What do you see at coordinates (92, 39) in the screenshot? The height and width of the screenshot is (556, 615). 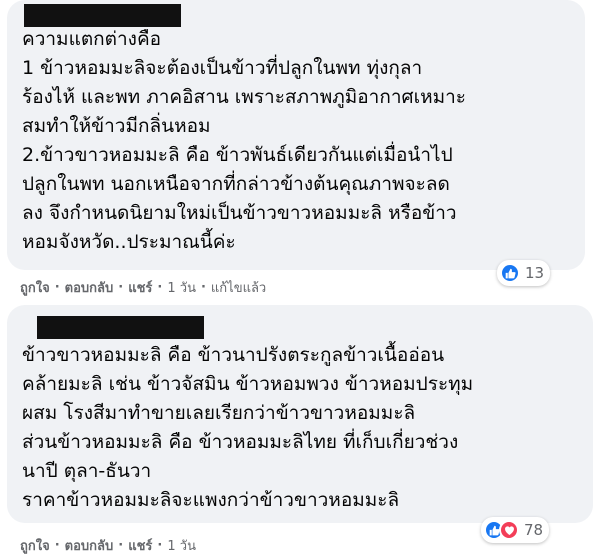 I see `comment-text-line: ความแตกต่างคือ` at bounding box center [92, 39].